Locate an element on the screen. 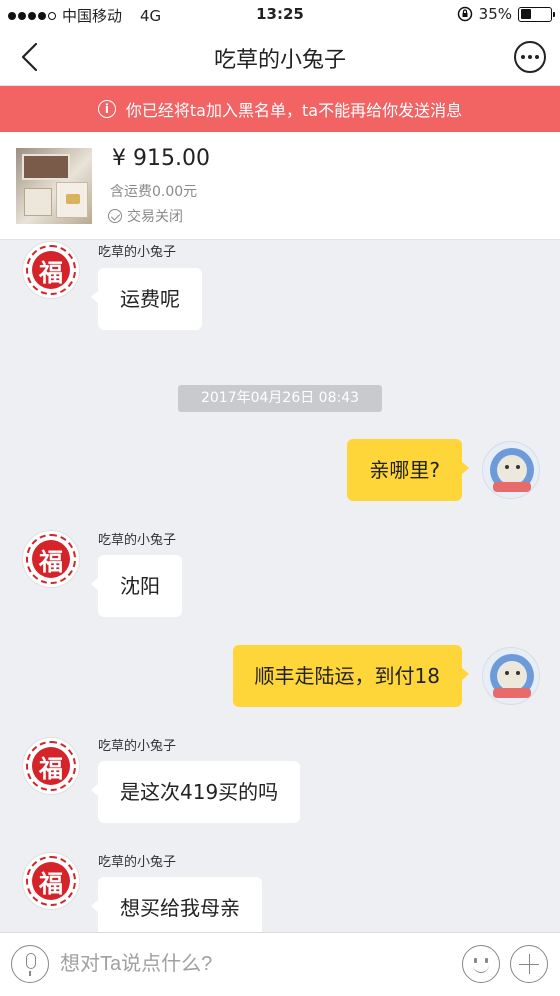 The image size is (560, 996). info-icon: i is located at coordinates (106, 109).